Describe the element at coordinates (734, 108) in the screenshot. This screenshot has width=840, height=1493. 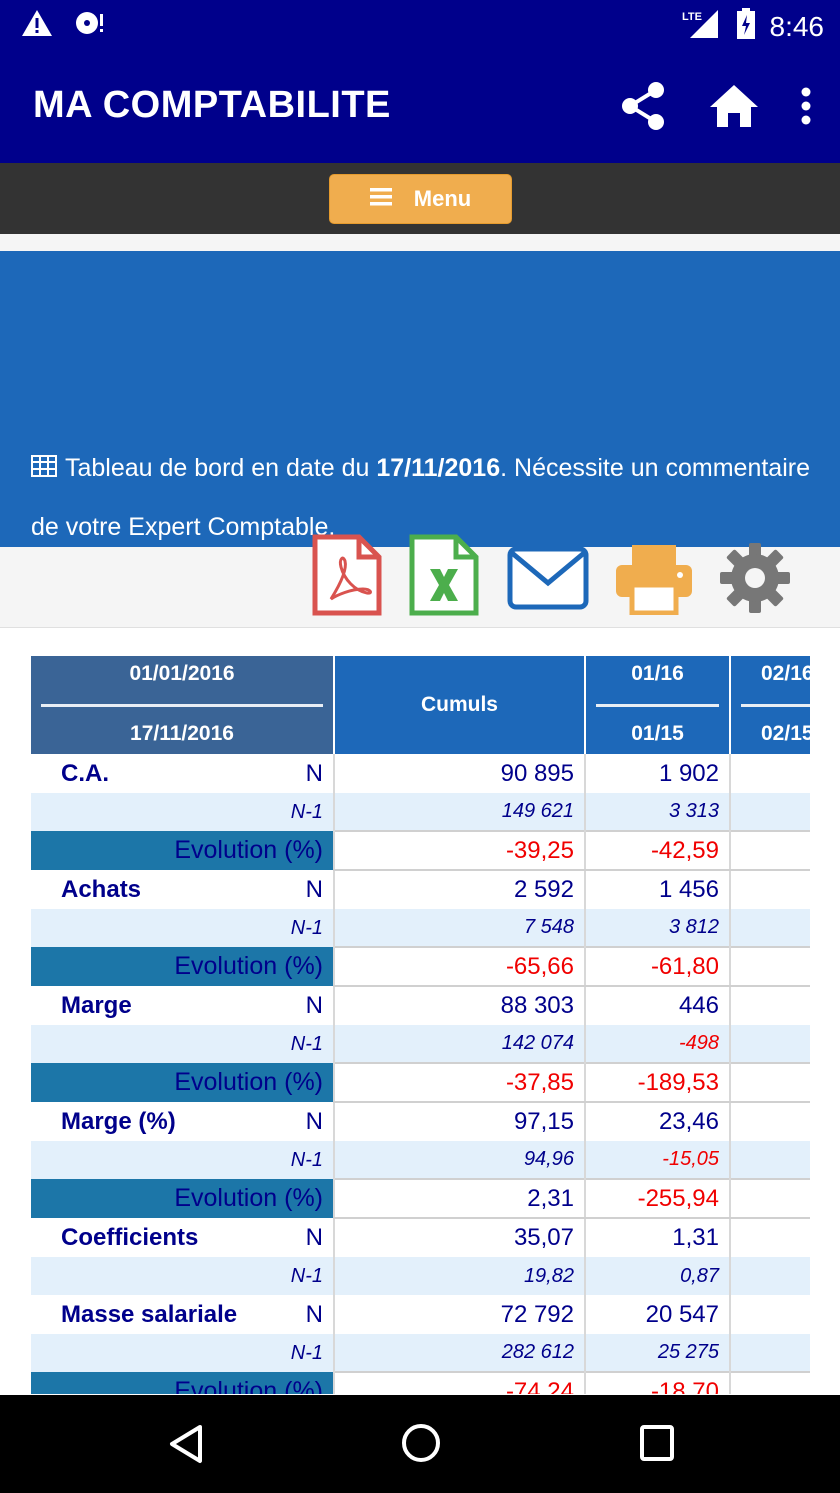
I see `home-icon` at that location.